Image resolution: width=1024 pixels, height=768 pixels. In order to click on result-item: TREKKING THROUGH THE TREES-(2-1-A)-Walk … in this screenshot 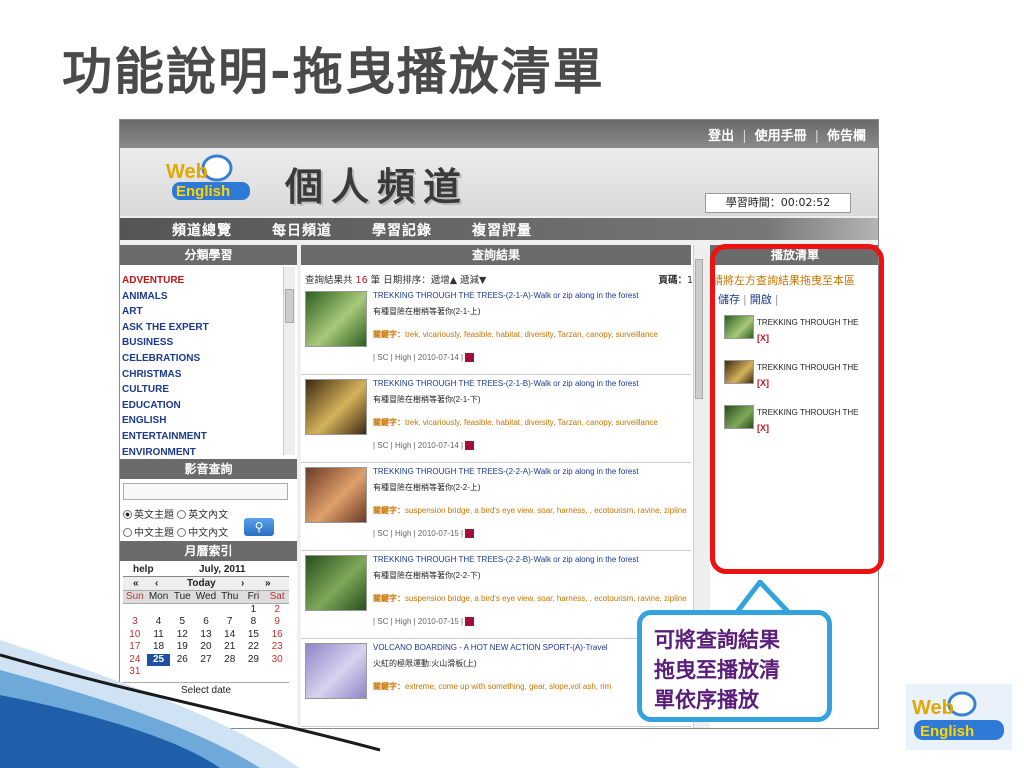, I will do `click(496, 331)`.